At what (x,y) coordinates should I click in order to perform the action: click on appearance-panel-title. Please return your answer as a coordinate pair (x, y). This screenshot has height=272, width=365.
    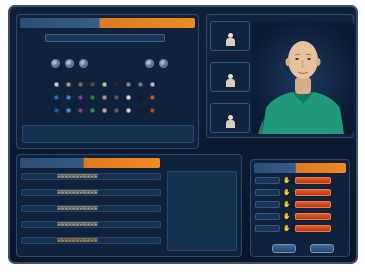
    Looking at the image, I should click on (107, 23).